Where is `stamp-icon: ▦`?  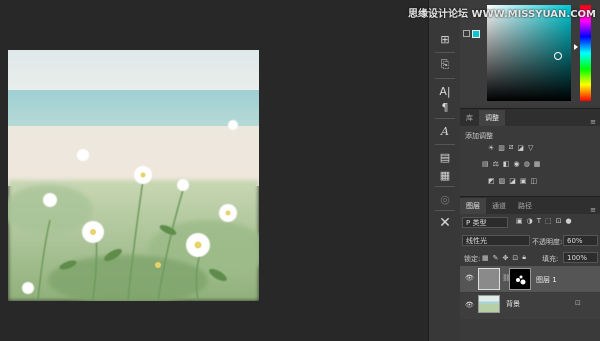
stamp-icon: ▦ is located at coordinates (445, 175).